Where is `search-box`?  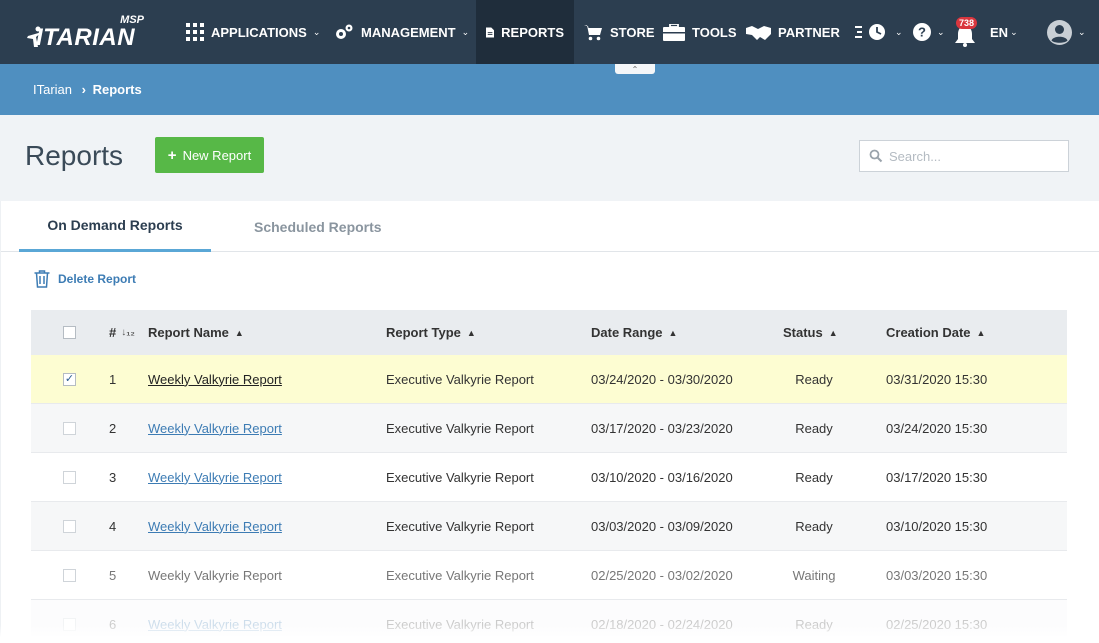 search-box is located at coordinates (964, 156).